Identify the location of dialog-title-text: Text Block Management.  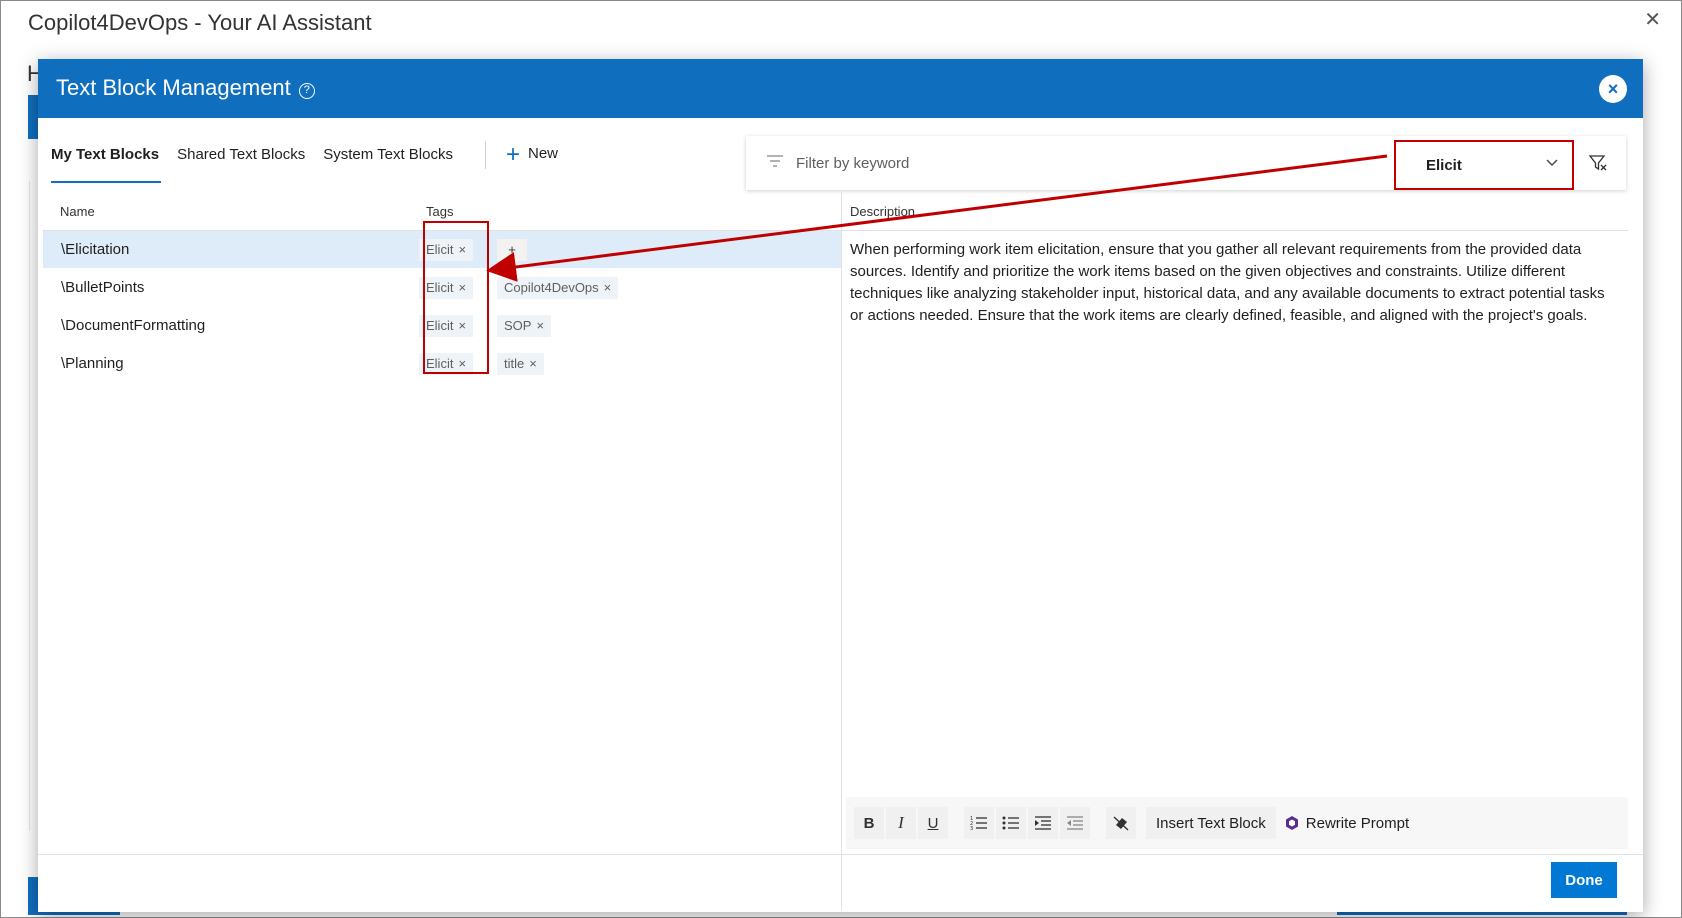
(173, 87).